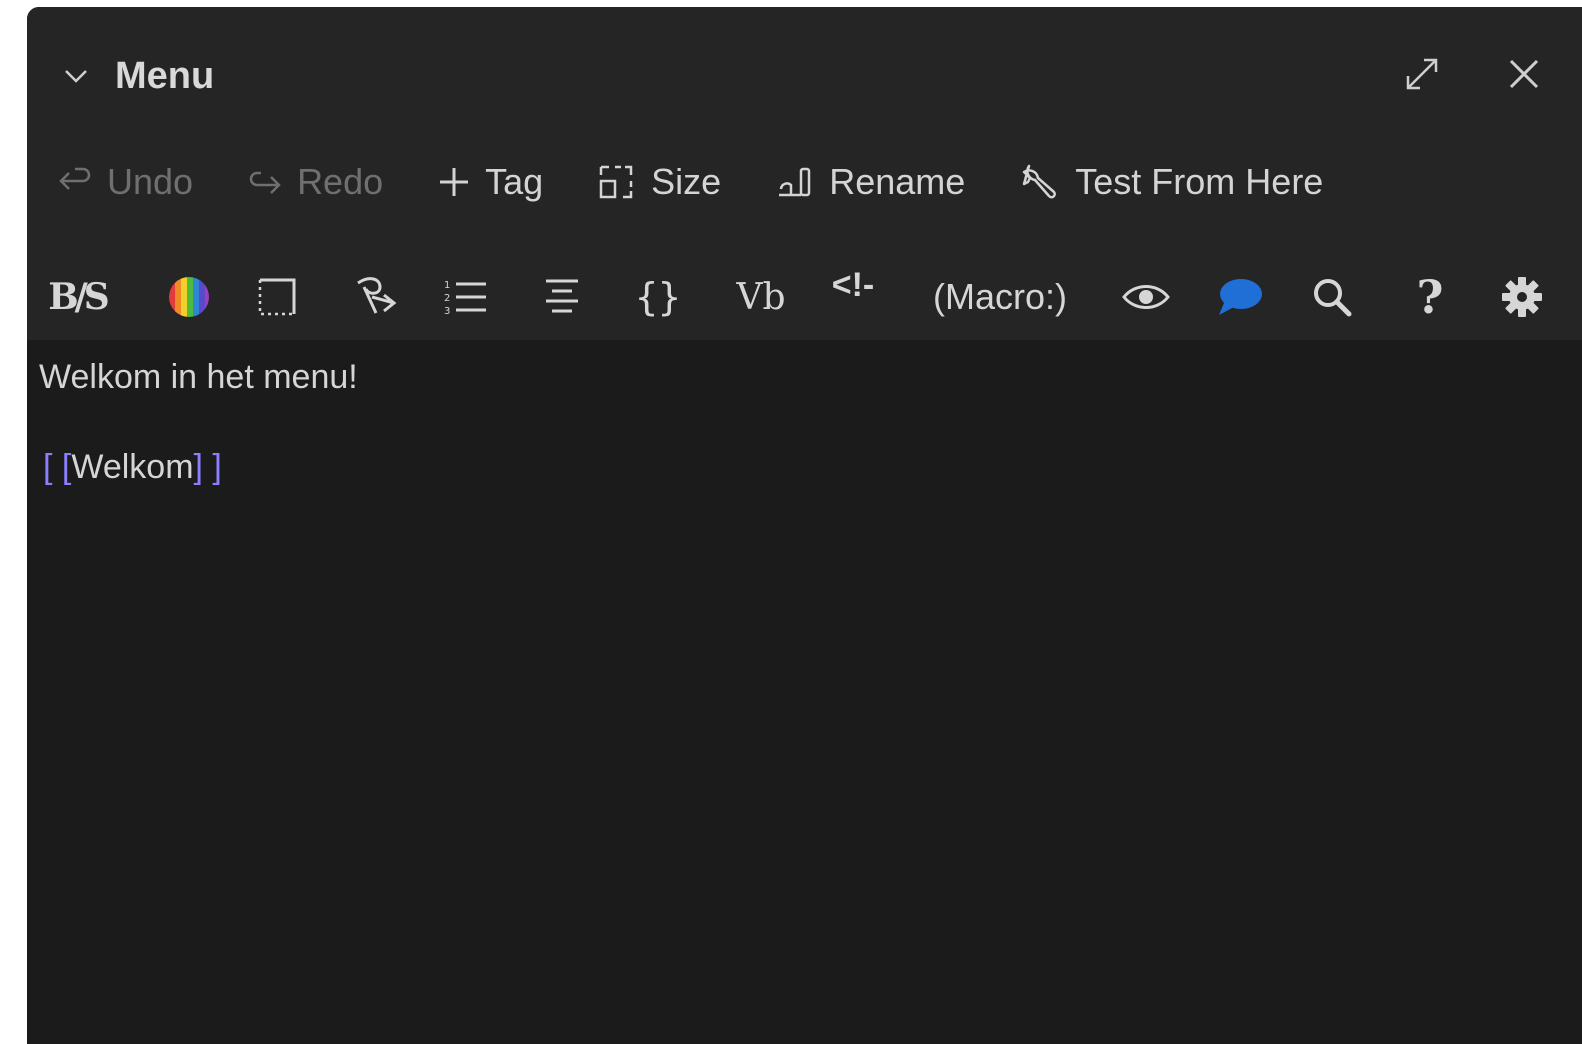 The image size is (1582, 1044). I want to click on passage-link: [ [Welkom] ], so click(132, 467).